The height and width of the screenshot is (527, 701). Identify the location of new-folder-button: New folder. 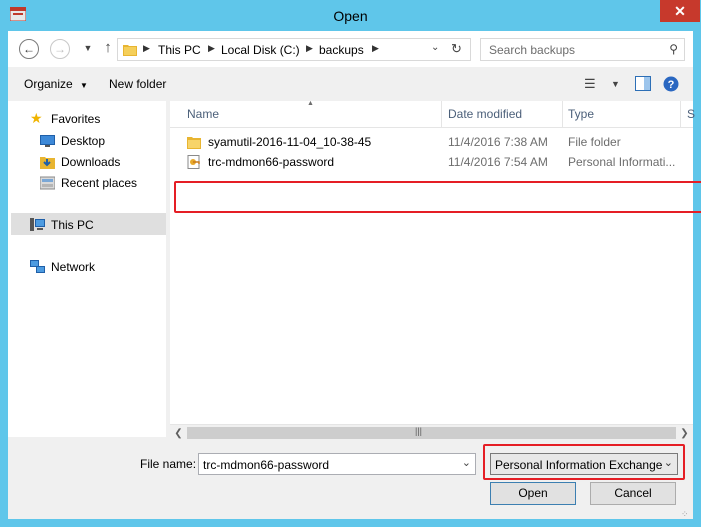
(137, 84).